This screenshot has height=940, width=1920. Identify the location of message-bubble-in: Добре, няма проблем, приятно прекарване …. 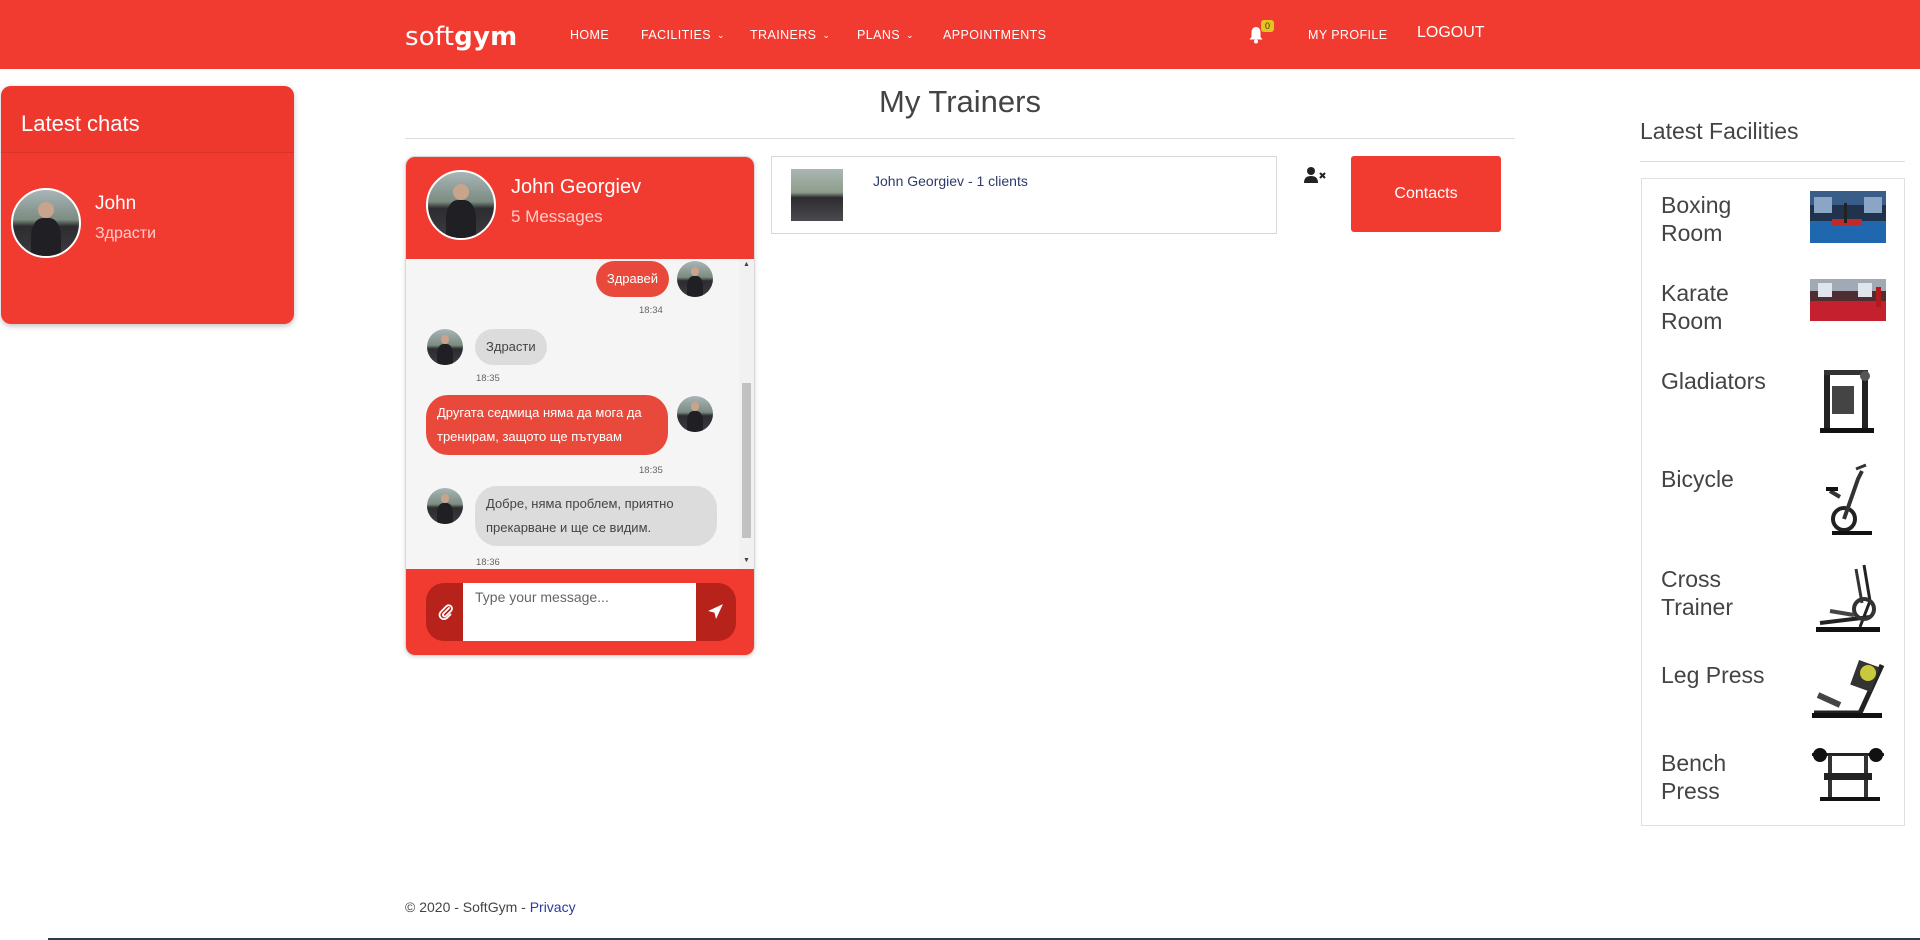
(596, 516).